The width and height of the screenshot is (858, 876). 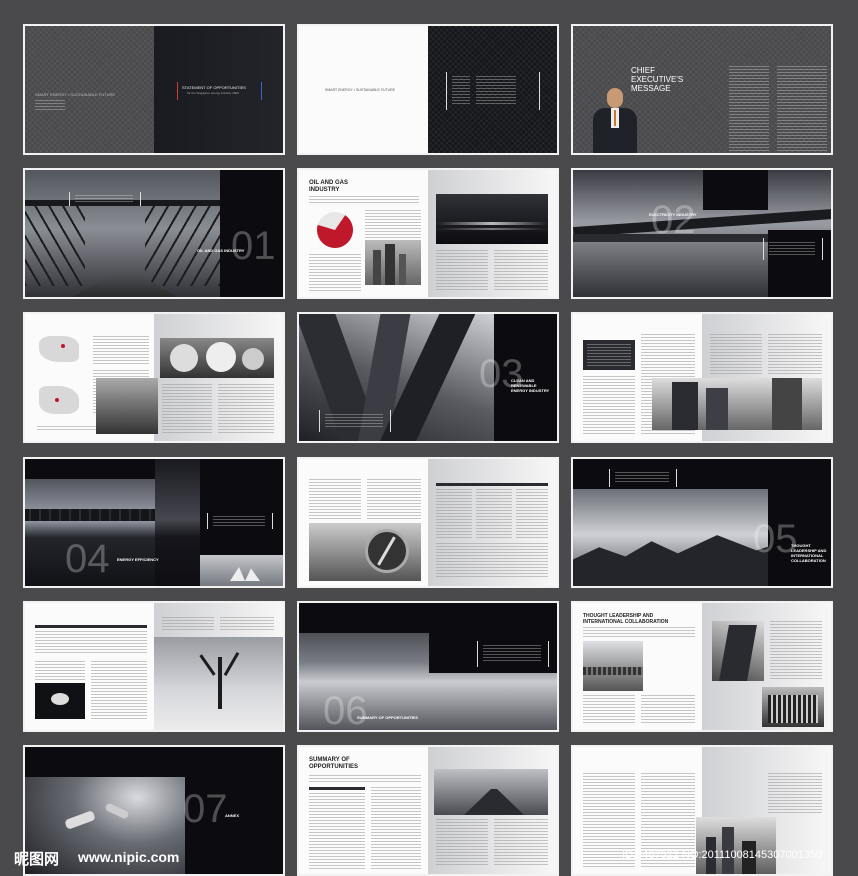 I want to click on section-number-02: 02, so click(x=673, y=220).